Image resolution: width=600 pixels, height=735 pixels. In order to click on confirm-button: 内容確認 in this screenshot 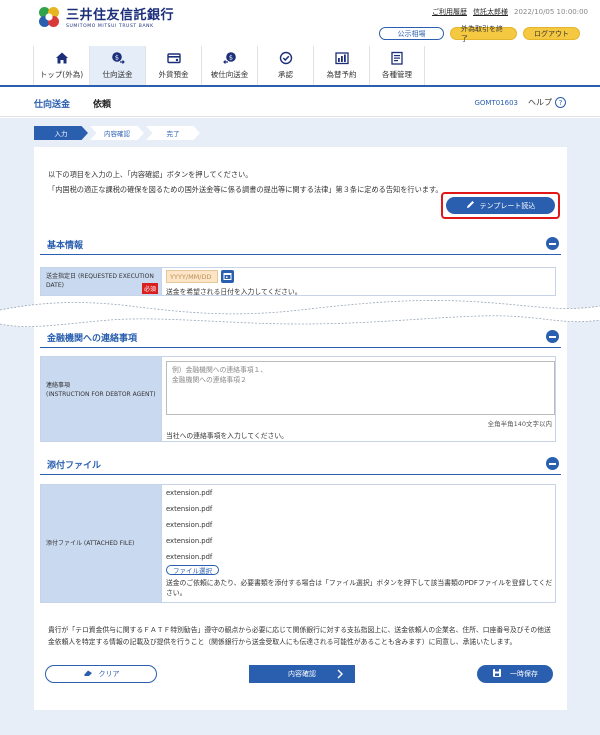, I will do `click(302, 674)`.